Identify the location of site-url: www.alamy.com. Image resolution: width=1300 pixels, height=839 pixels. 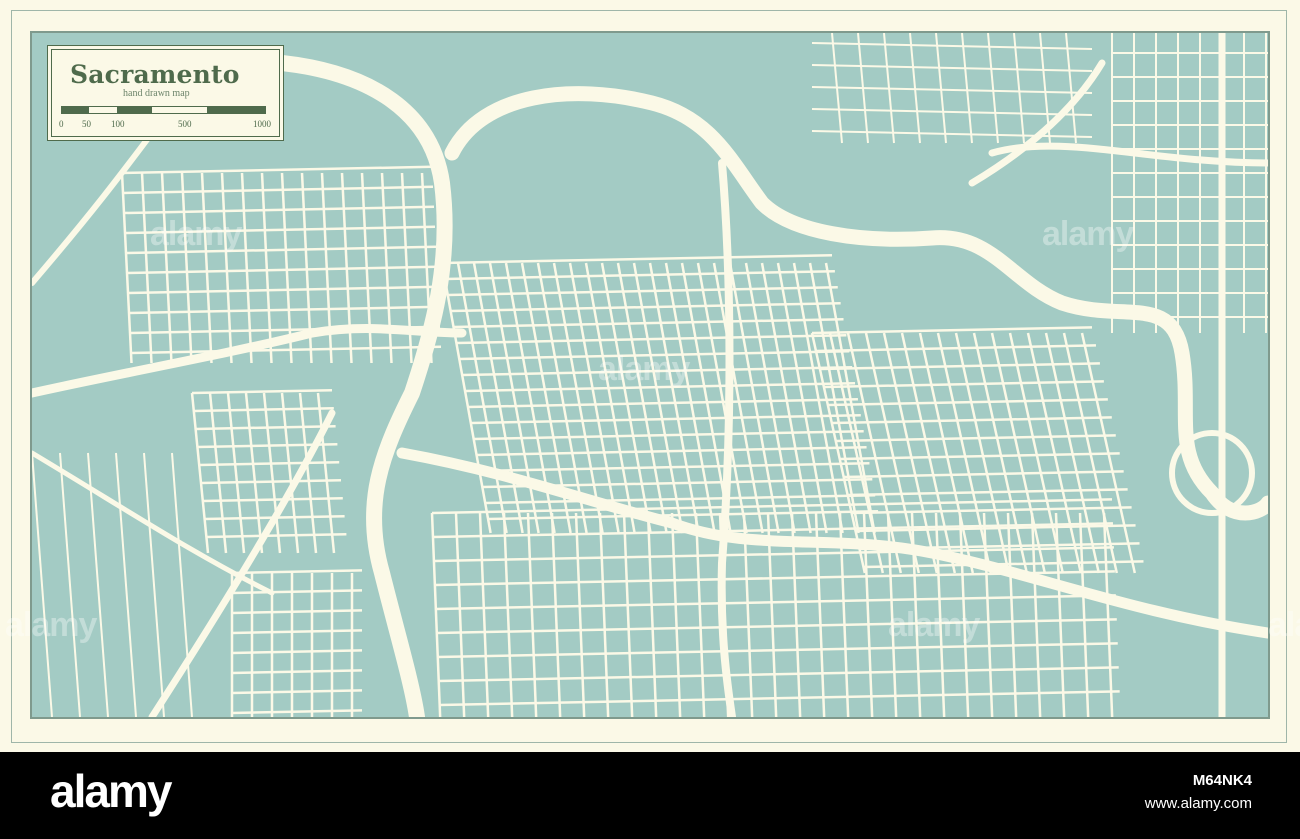
(1198, 803).